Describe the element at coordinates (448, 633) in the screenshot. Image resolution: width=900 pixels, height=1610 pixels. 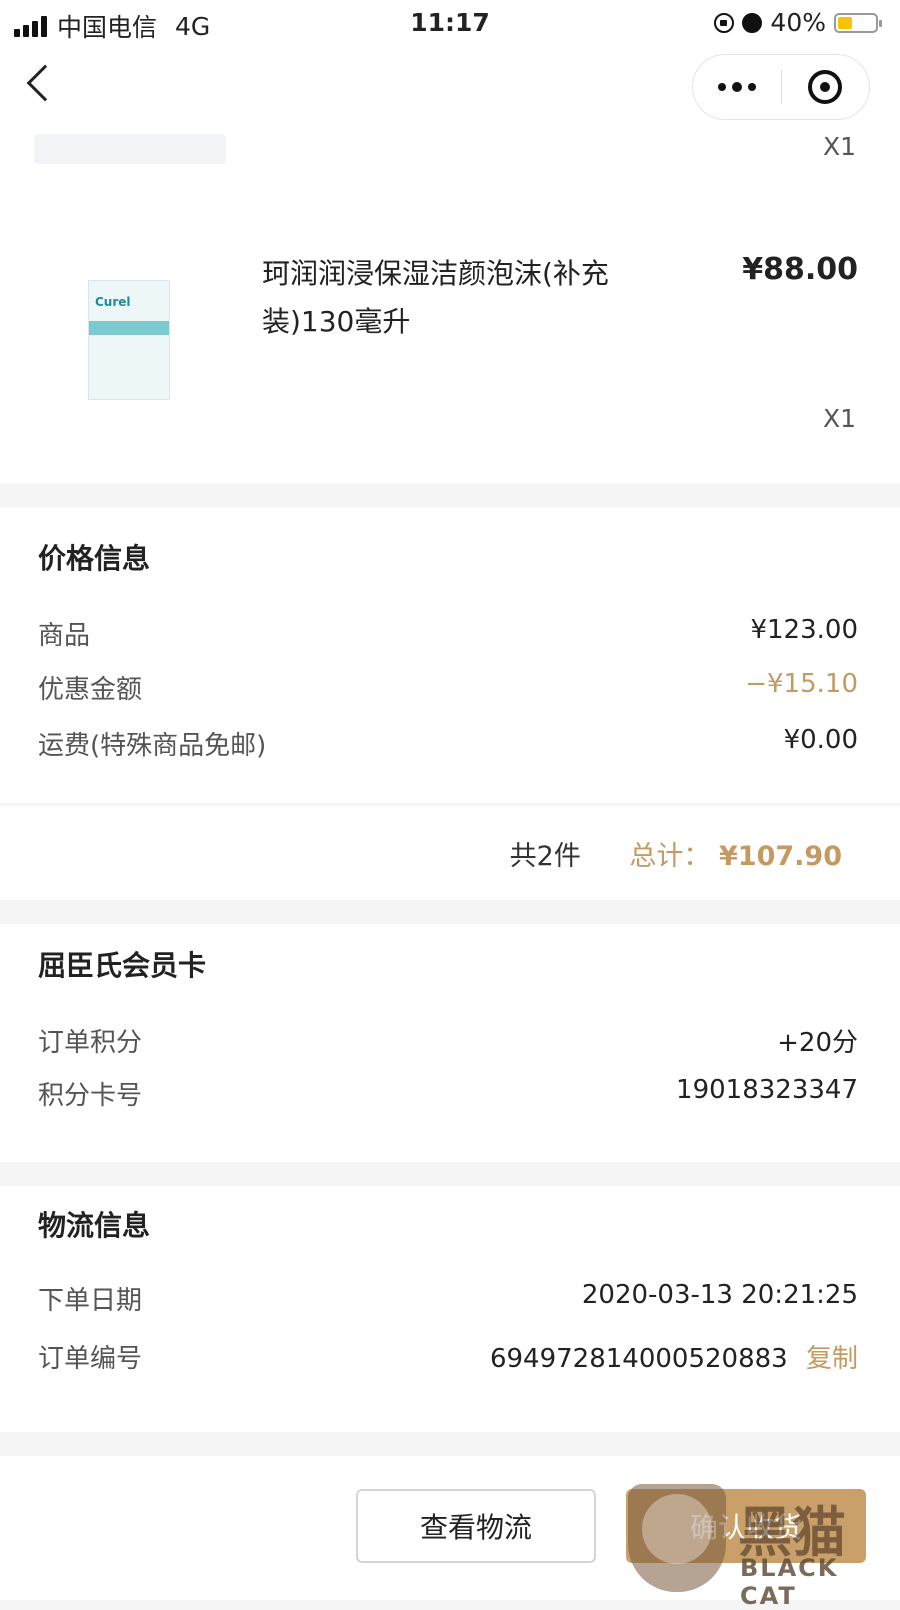
I see `goods-row: 商品 ¥123.00` at that location.